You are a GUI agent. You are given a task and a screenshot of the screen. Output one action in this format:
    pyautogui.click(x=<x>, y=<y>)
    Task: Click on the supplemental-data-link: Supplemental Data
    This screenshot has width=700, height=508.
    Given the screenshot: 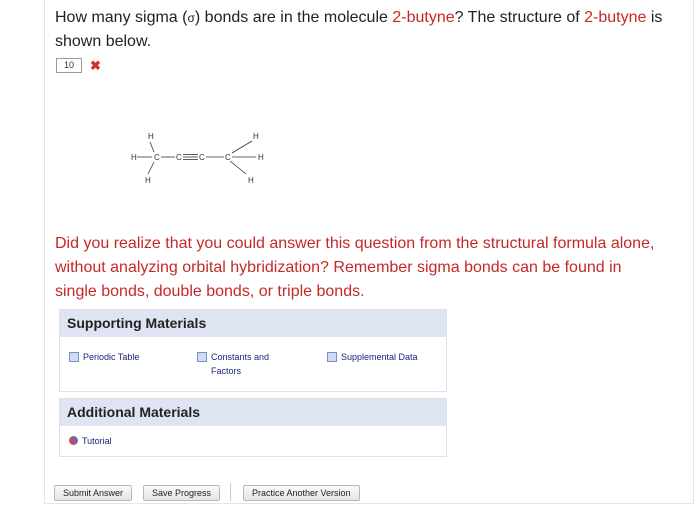 What is the action you would take?
    pyautogui.click(x=372, y=357)
    